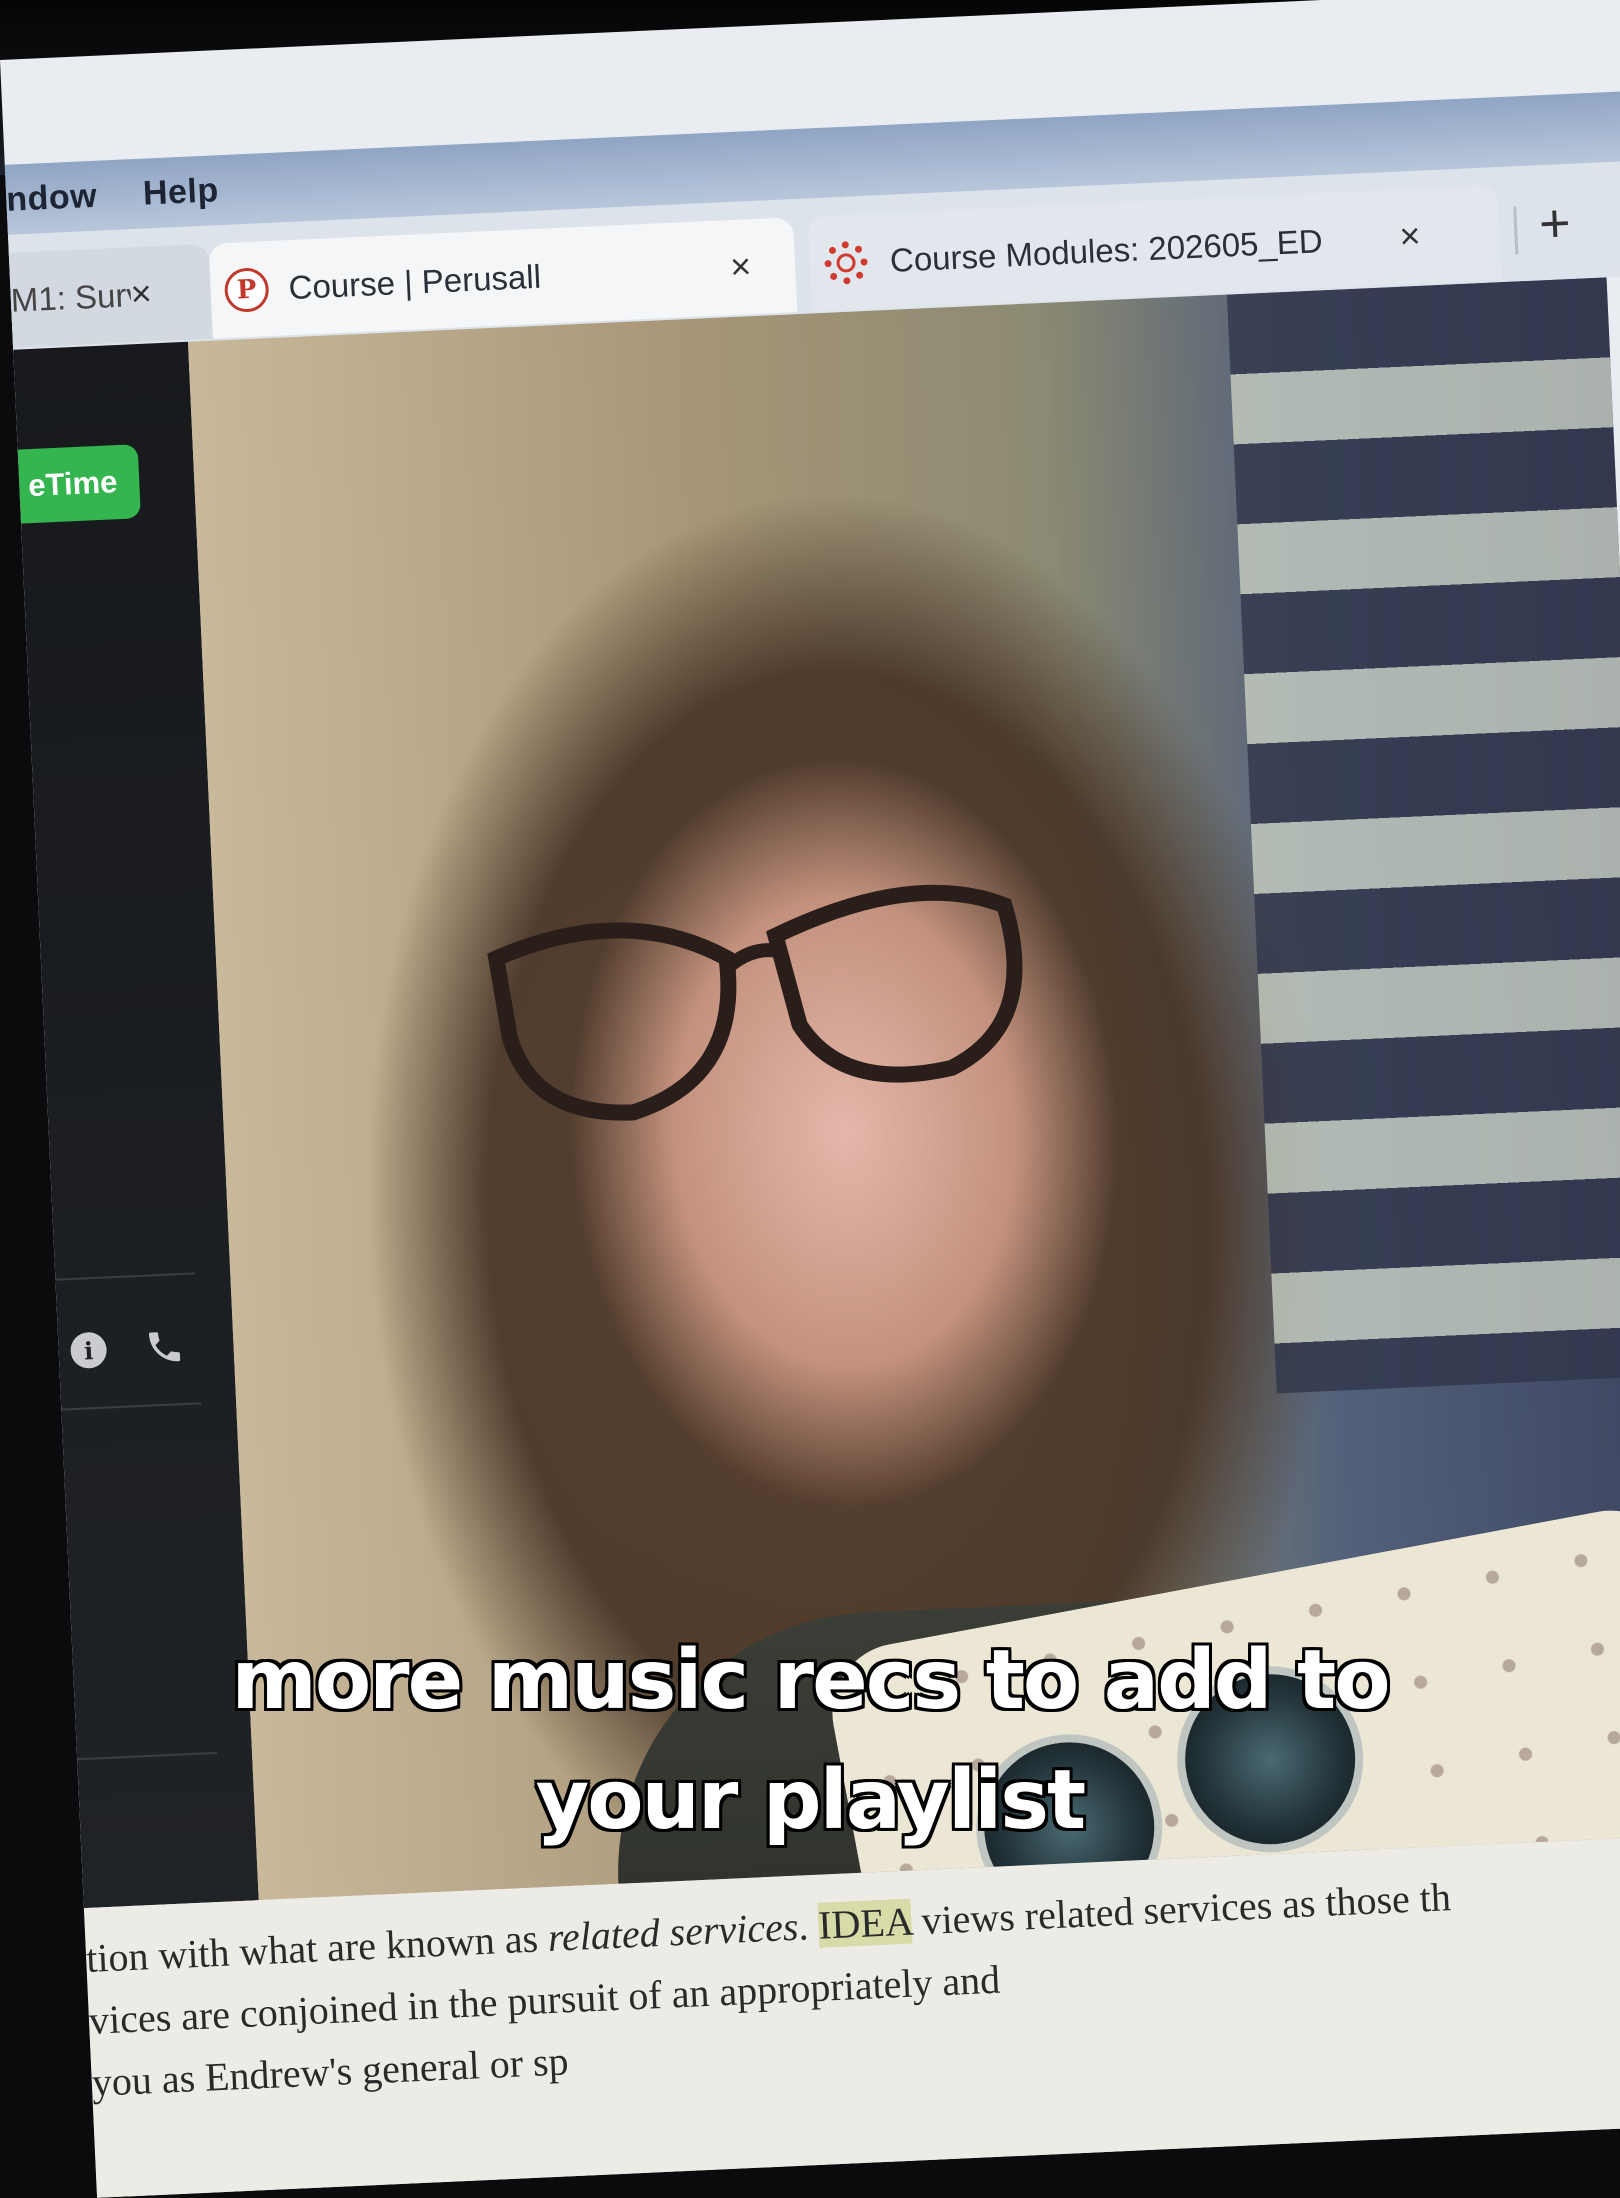 The width and height of the screenshot is (1620, 2198). I want to click on menu-window: ndow, so click(51, 197).